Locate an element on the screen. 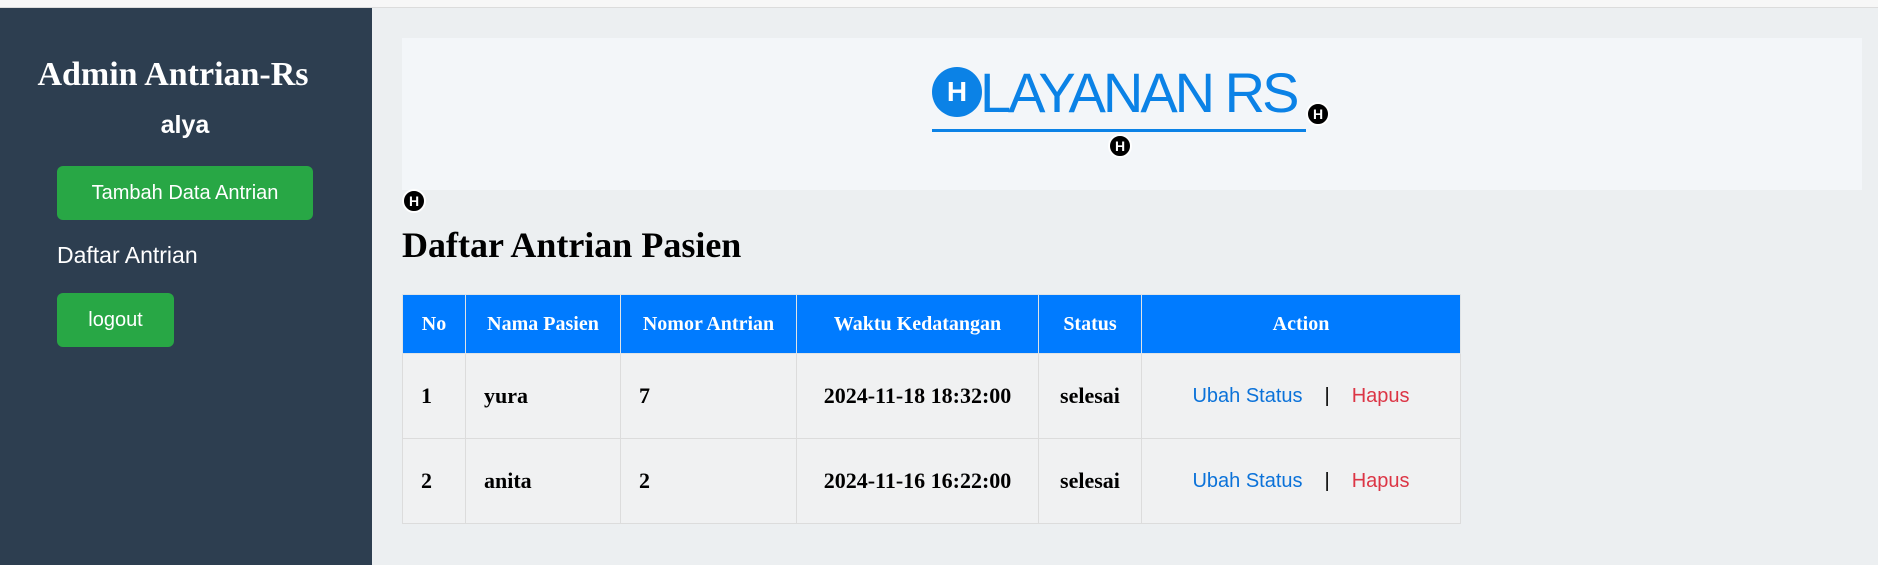 The width and height of the screenshot is (1878, 565). sidebar-title: Admin Antrian-Rs is located at coordinates (173, 74).